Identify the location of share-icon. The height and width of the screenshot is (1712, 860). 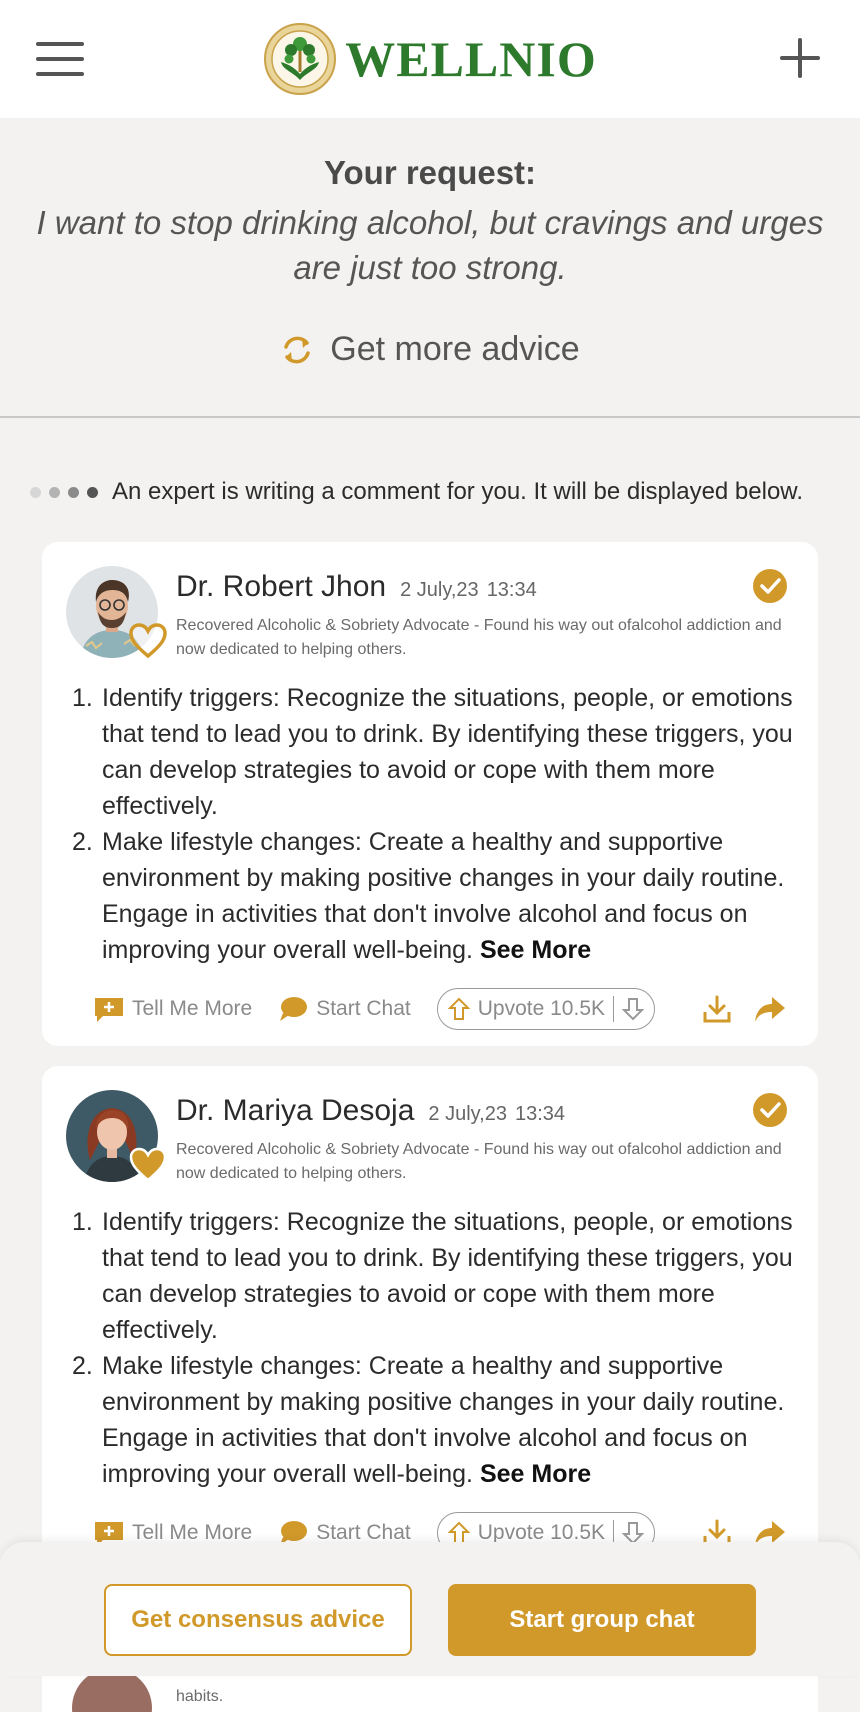
(770, 1009).